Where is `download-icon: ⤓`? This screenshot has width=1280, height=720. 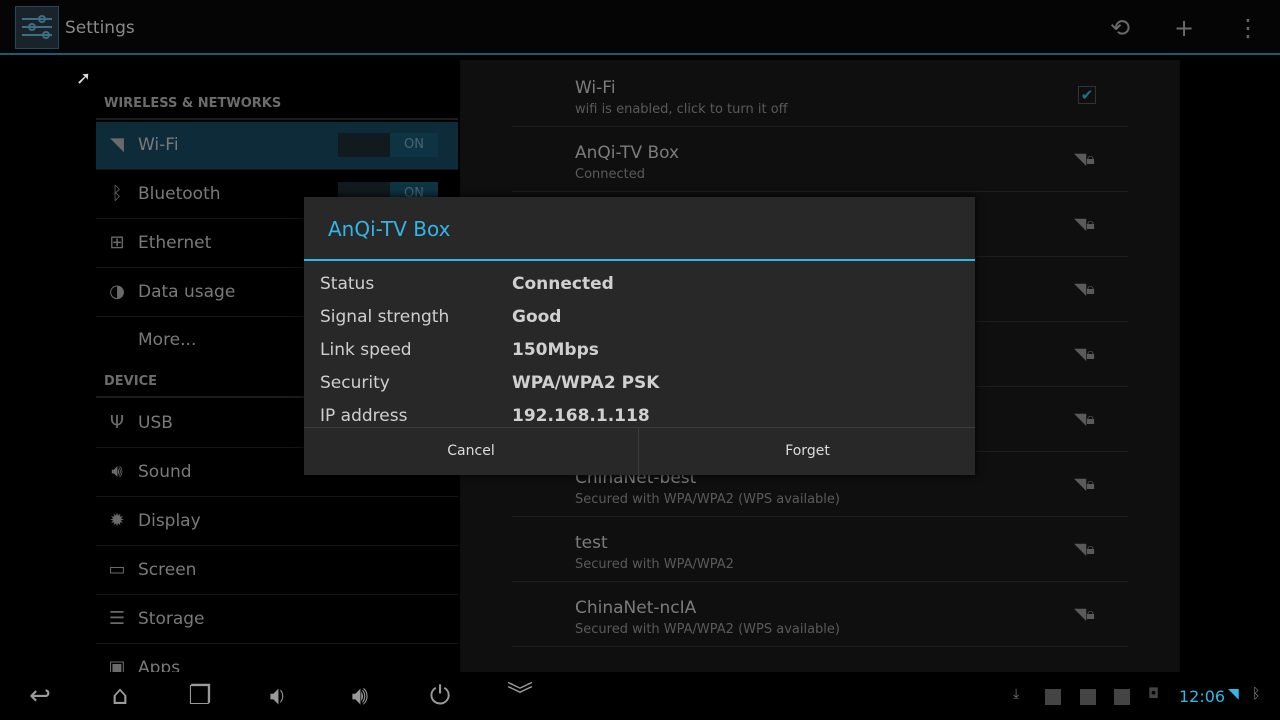 download-icon: ⤓ is located at coordinates (1016, 694).